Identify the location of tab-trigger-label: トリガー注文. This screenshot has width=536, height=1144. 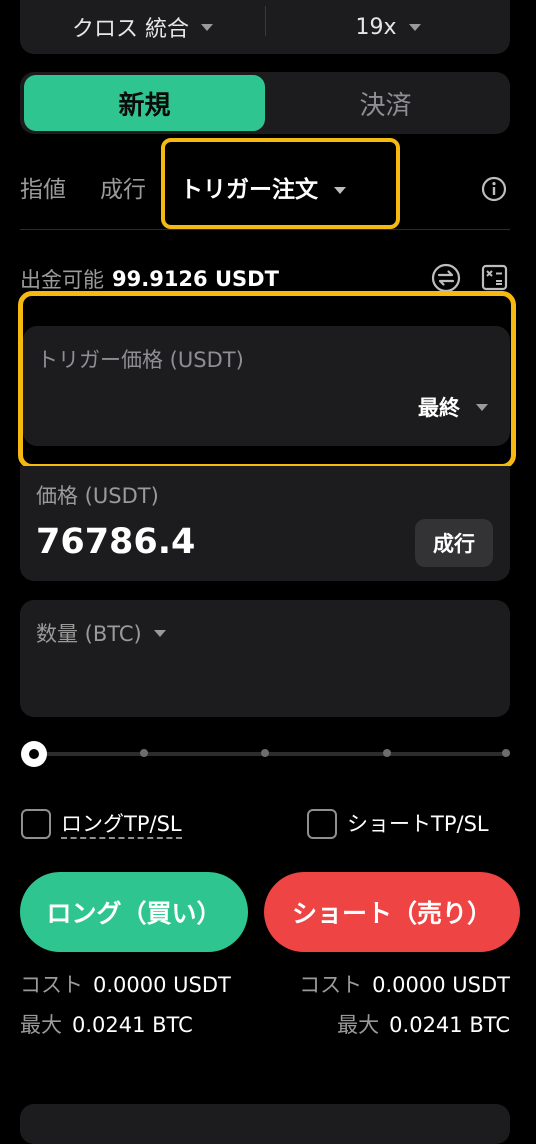
(249, 190).